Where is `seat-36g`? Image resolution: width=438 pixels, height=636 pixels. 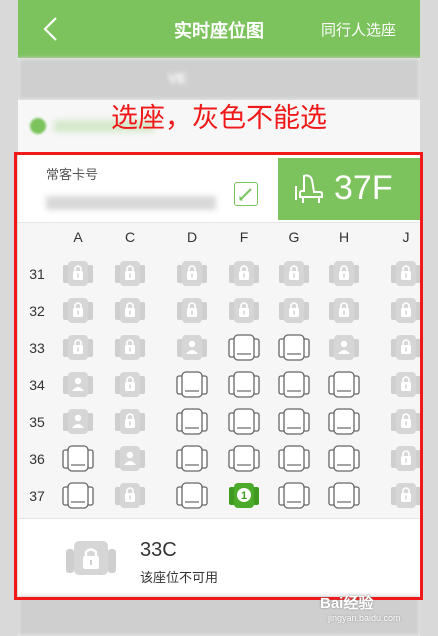 seat-36g is located at coordinates (294, 459).